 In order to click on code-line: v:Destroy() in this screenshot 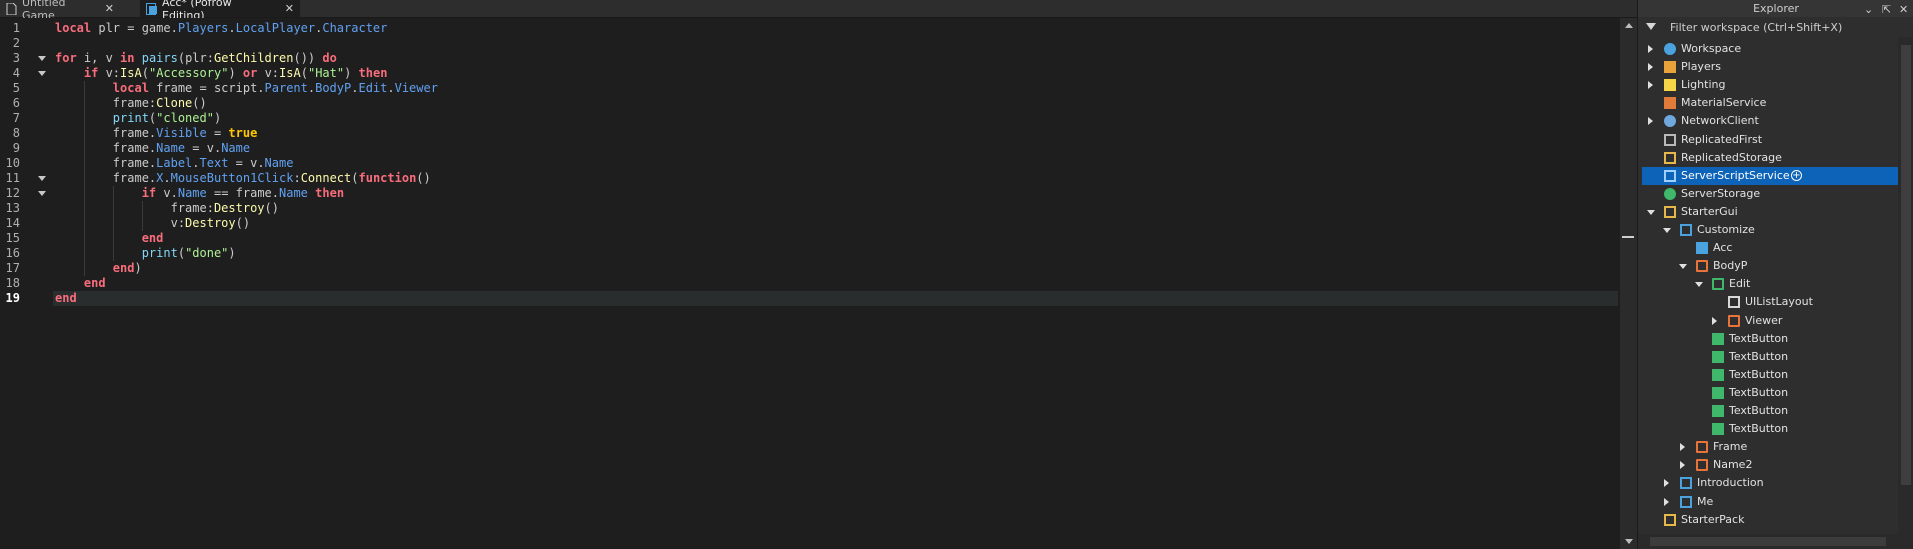, I will do `click(152, 223)`.